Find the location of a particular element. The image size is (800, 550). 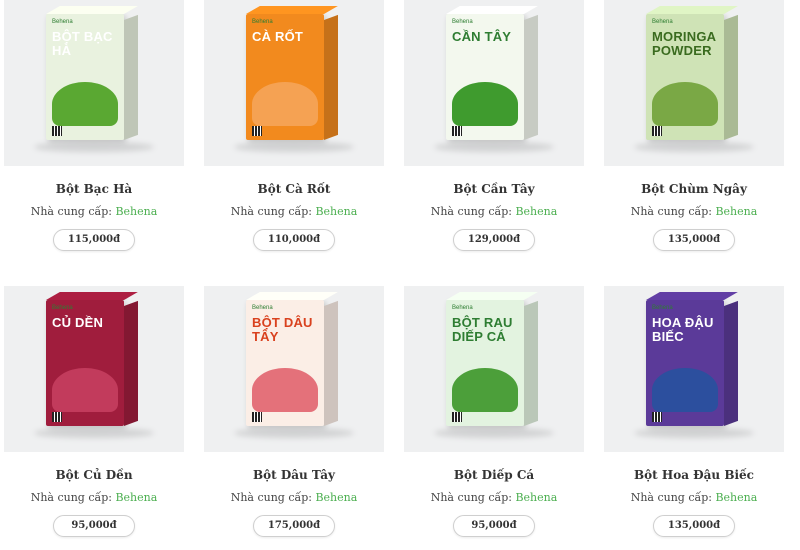

box-label: HOA ĐẬU BIẾC is located at coordinates (683, 329).